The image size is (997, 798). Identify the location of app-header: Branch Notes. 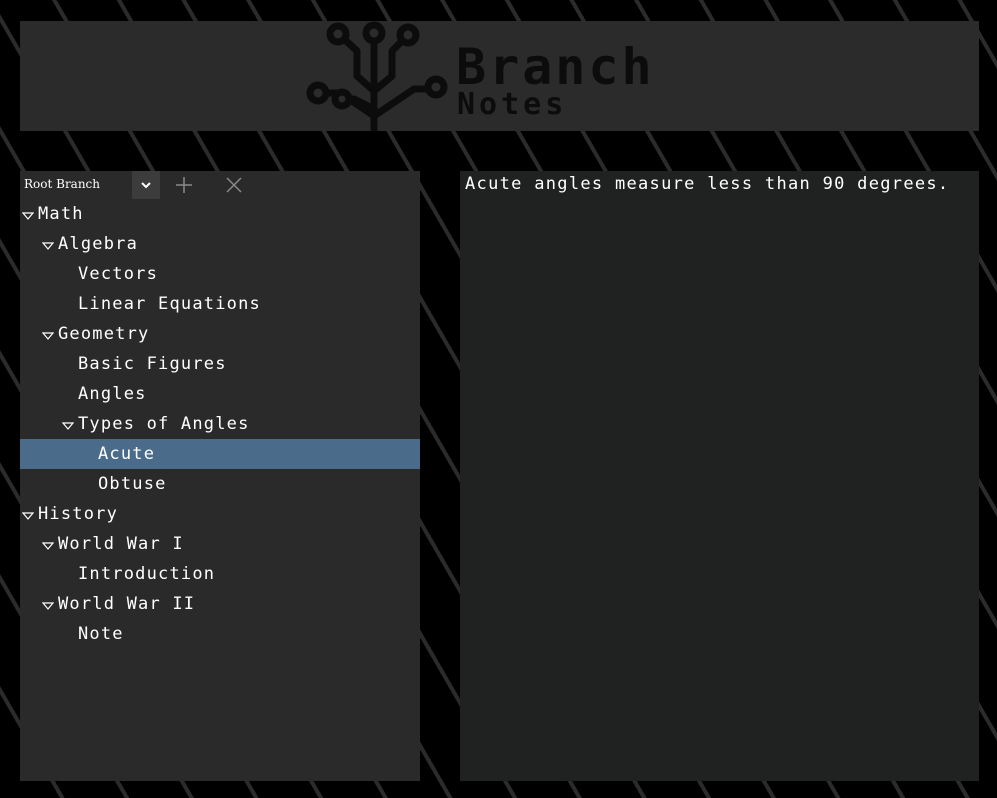
(499, 76).